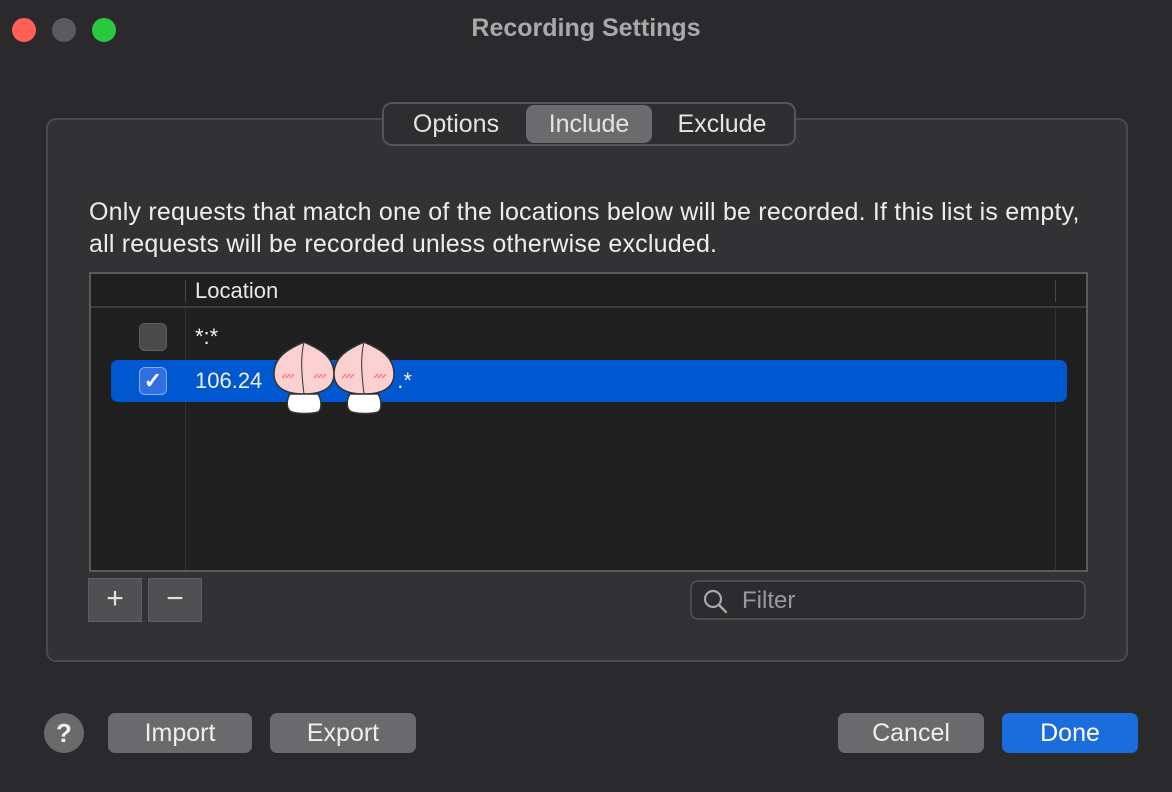 This screenshot has height=792, width=1172. I want to click on filter-field, so click(888, 600).